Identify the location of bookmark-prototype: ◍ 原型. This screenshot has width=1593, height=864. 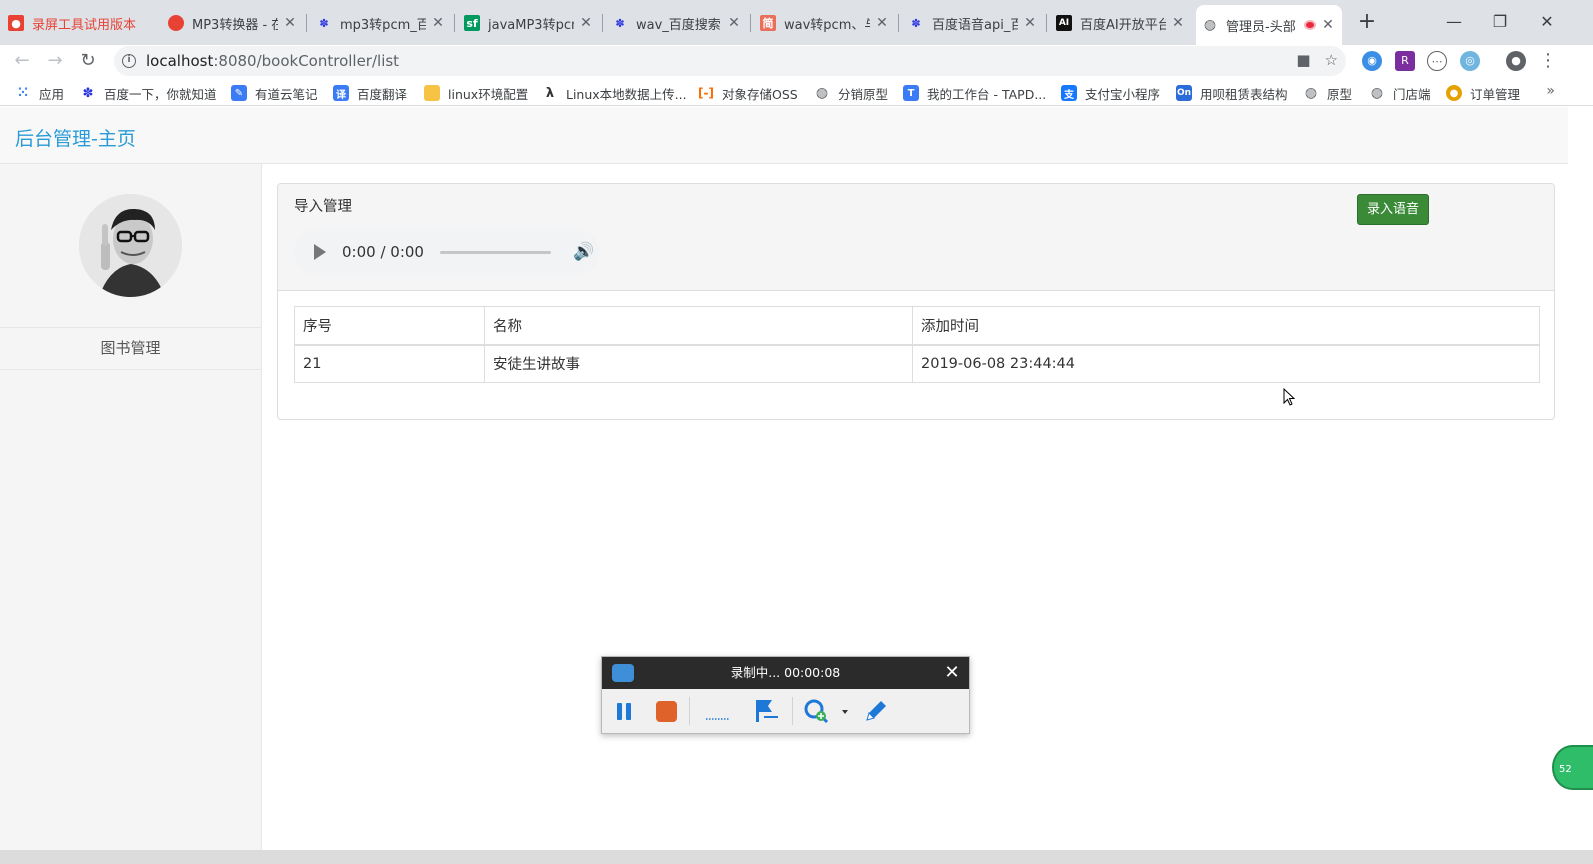
(1327, 93).